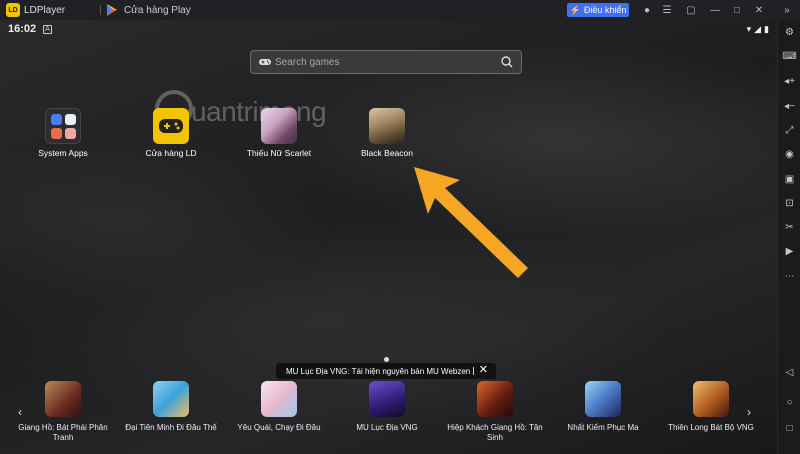 The width and height of the screenshot is (800, 454). I want to click on app-system-apps: System Apps, so click(63, 133).